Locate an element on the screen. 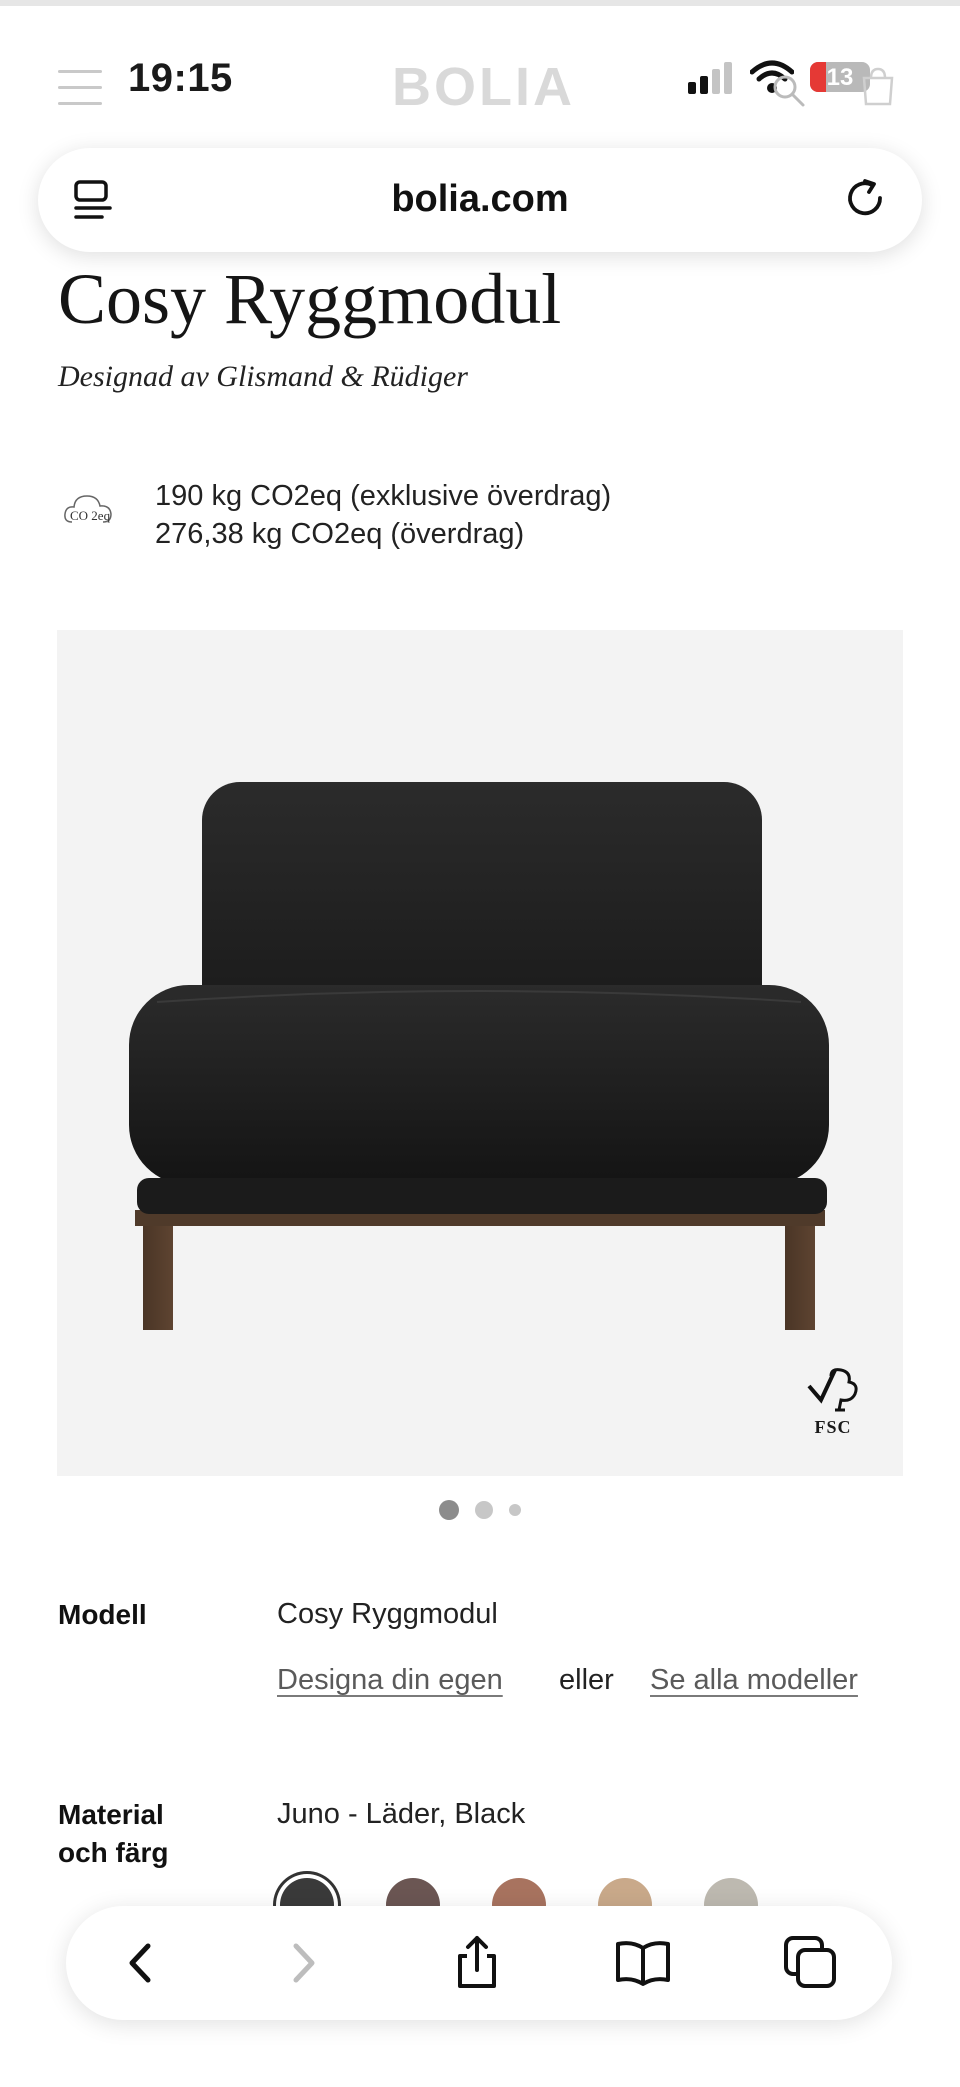 This screenshot has width=960, height=2087. designer-credit: Designad av Glismand & Rüdiger is located at coordinates (263, 376).